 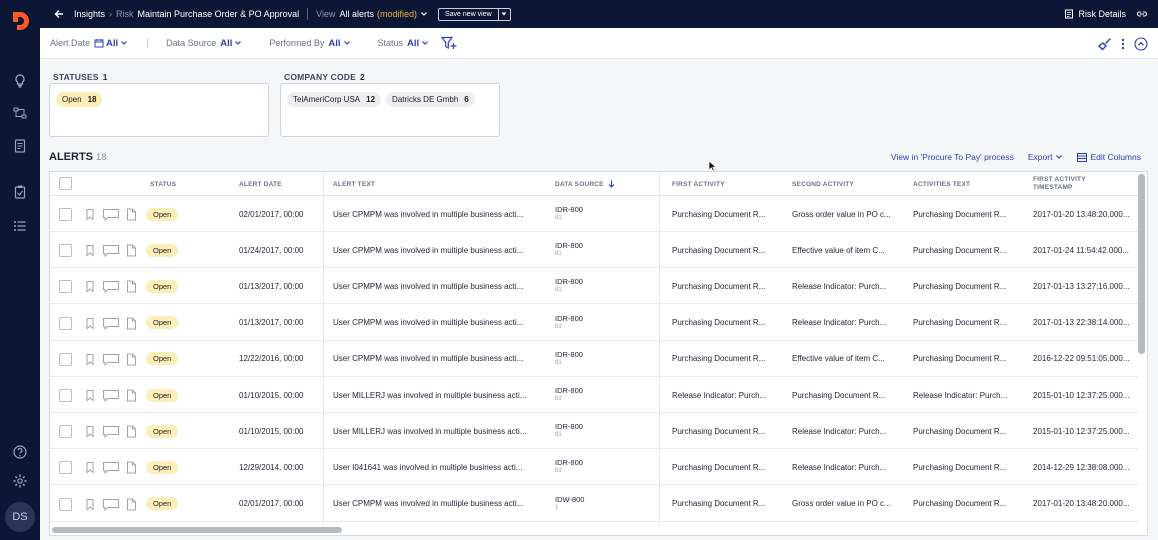 What do you see at coordinates (163, 184) in the screenshot?
I see `header-status: STATUS` at bounding box center [163, 184].